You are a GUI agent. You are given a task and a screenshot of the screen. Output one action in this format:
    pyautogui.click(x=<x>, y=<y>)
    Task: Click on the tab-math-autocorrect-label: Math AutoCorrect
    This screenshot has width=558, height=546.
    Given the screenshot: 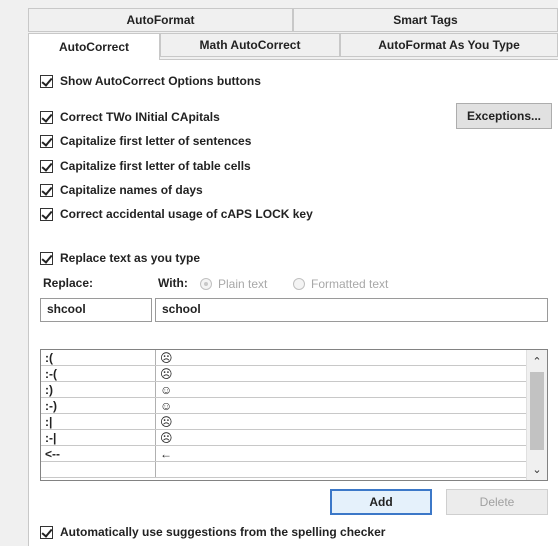 What is the action you would take?
    pyautogui.click(x=250, y=45)
    